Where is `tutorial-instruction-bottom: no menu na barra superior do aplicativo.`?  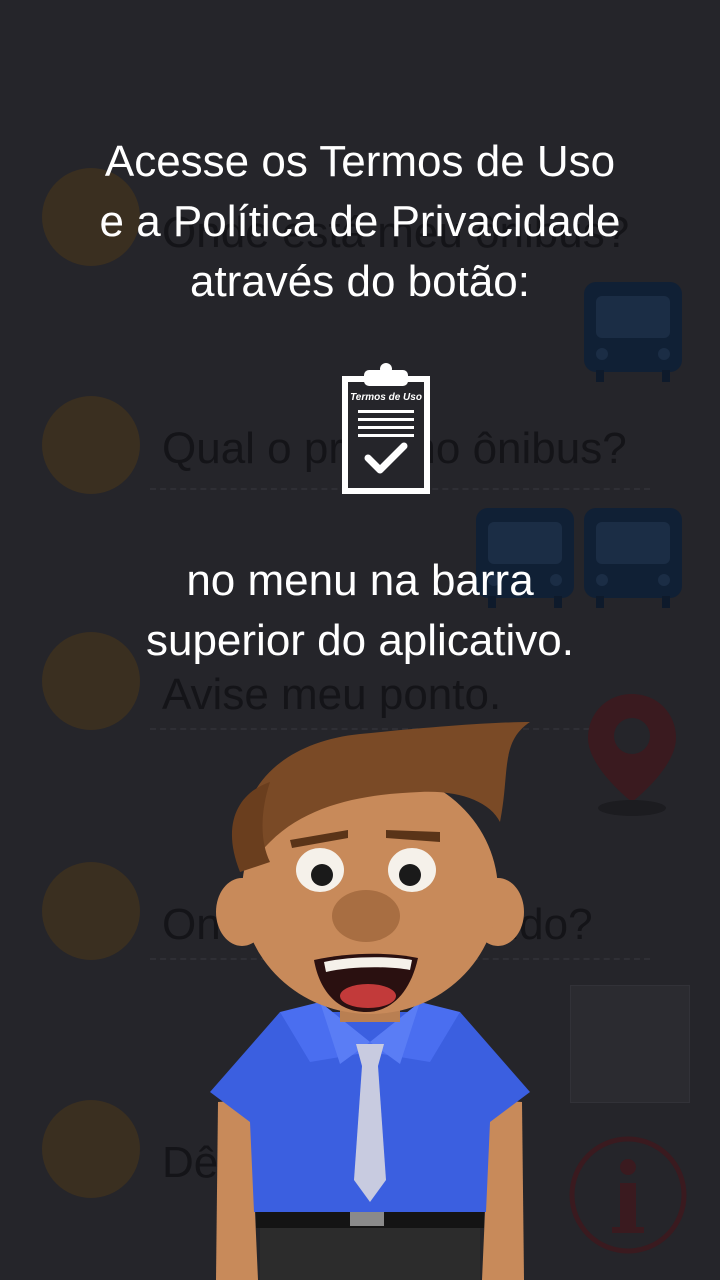 tutorial-instruction-bottom: no menu na barra superior do aplicativo. is located at coordinates (359, 610).